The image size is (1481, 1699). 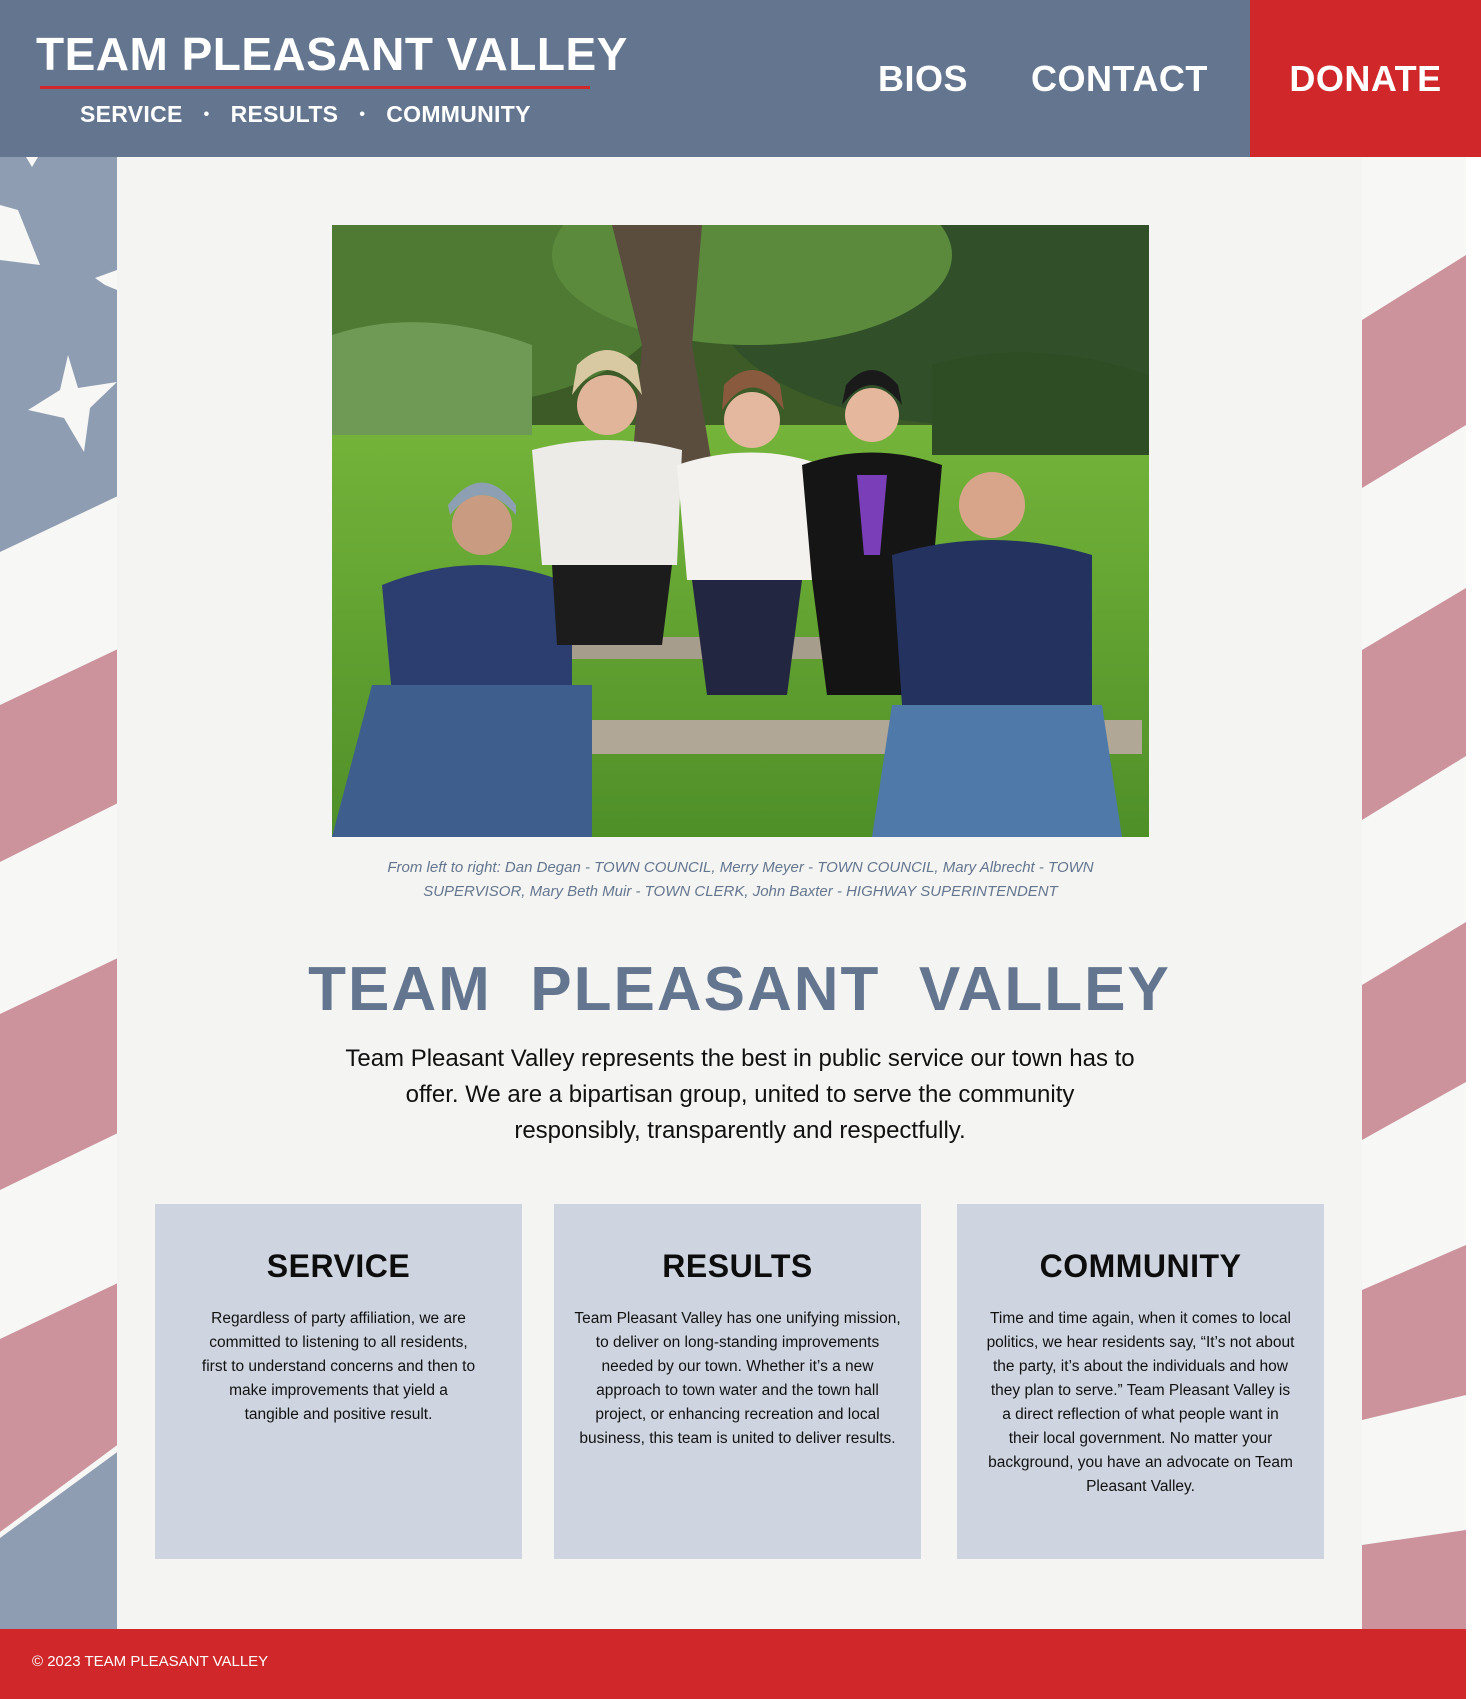 What do you see at coordinates (733, 1664) in the screenshot?
I see `site-footer: © 2023 TEAM PLEASANT VALLEY` at bounding box center [733, 1664].